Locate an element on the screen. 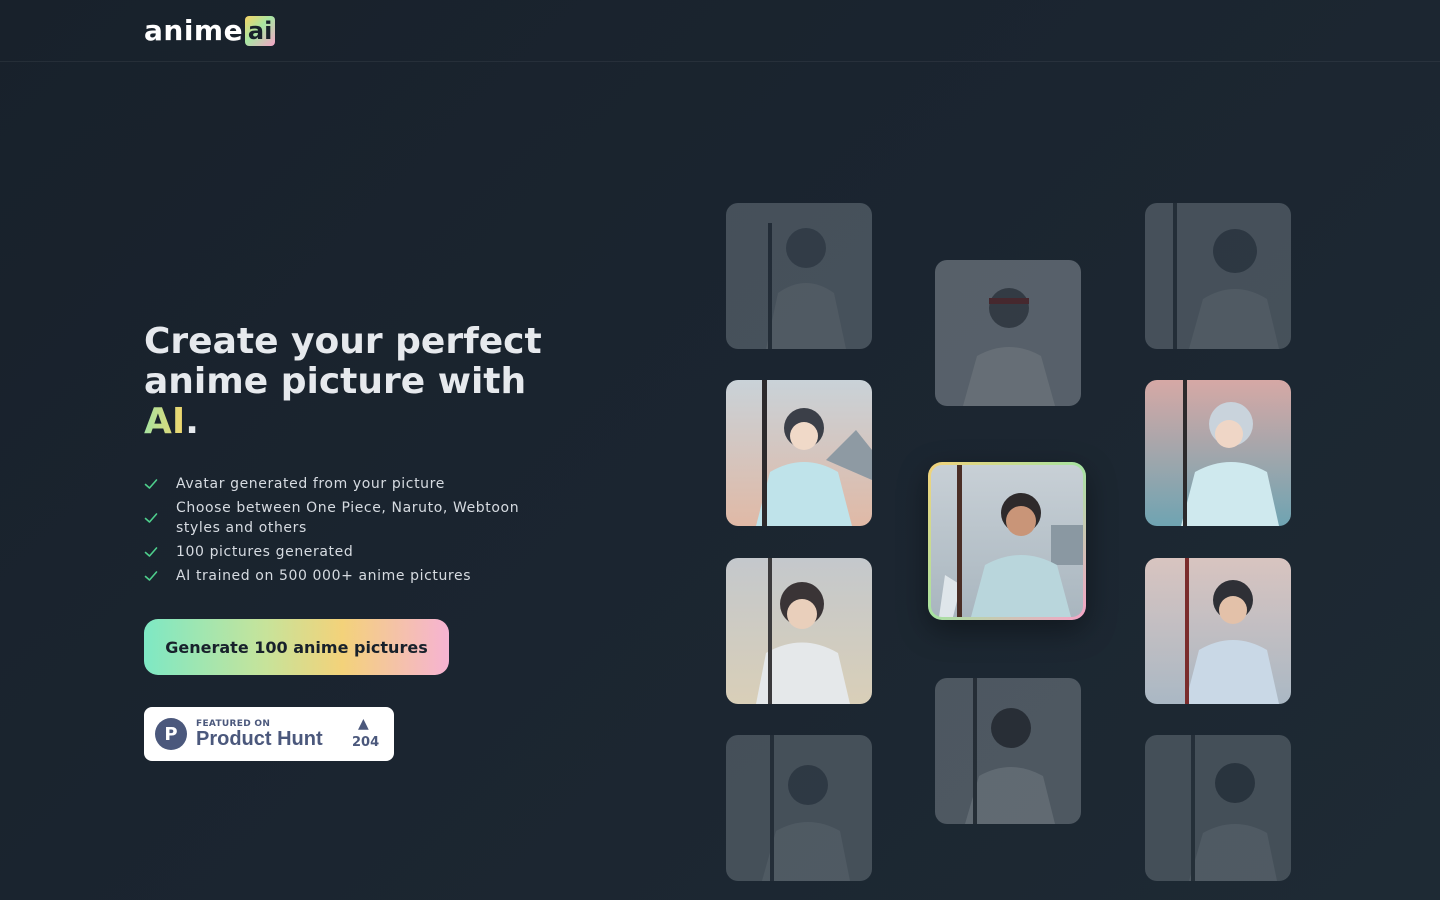  source-photo-icon is located at coordinates (1007, 541).